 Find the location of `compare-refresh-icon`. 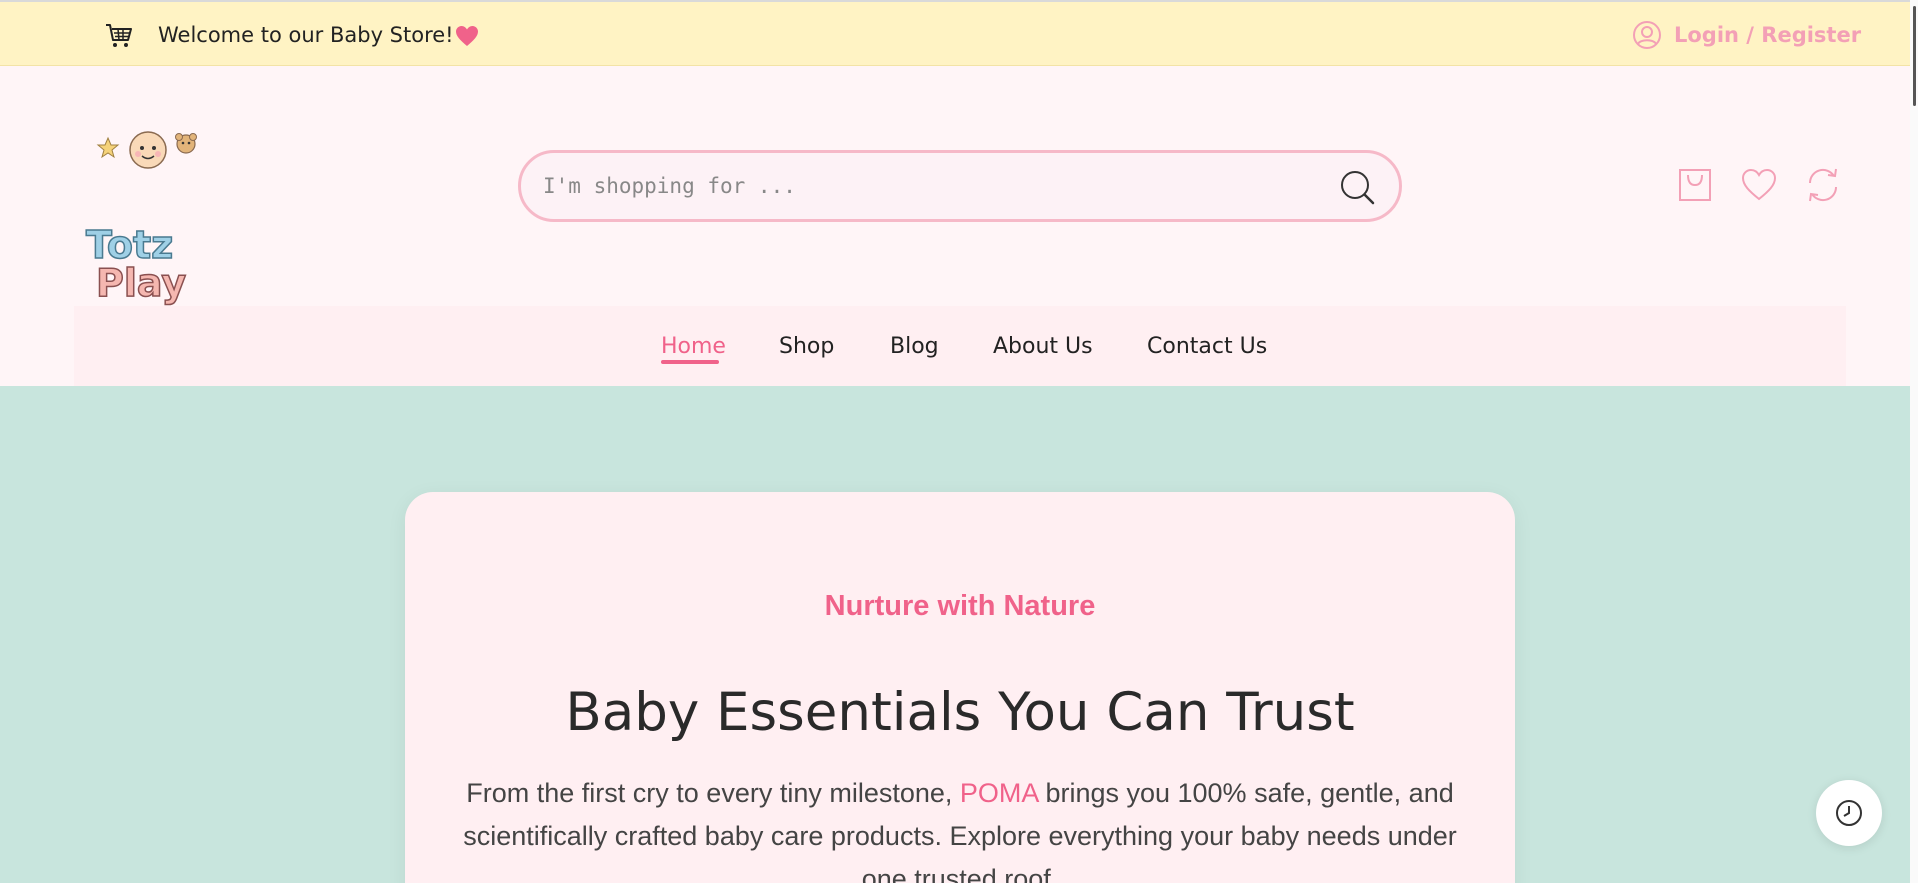

compare-refresh-icon is located at coordinates (1823, 185).